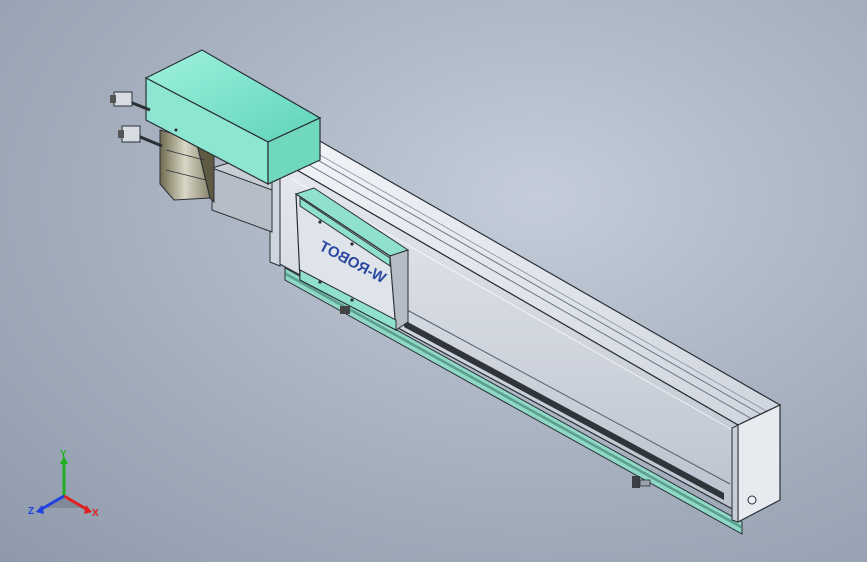 The width and height of the screenshot is (867, 562). Describe the element at coordinates (345, 310) in the screenshot. I see `carriage-connector` at that location.